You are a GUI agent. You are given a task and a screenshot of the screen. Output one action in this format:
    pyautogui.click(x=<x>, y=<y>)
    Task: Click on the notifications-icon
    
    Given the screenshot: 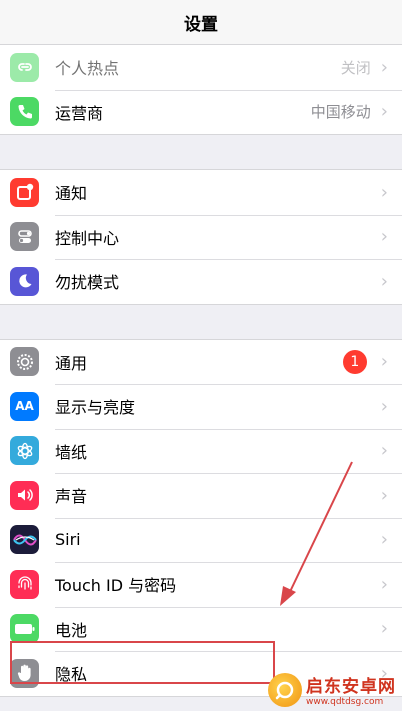 What is the action you would take?
    pyautogui.click(x=24, y=192)
    